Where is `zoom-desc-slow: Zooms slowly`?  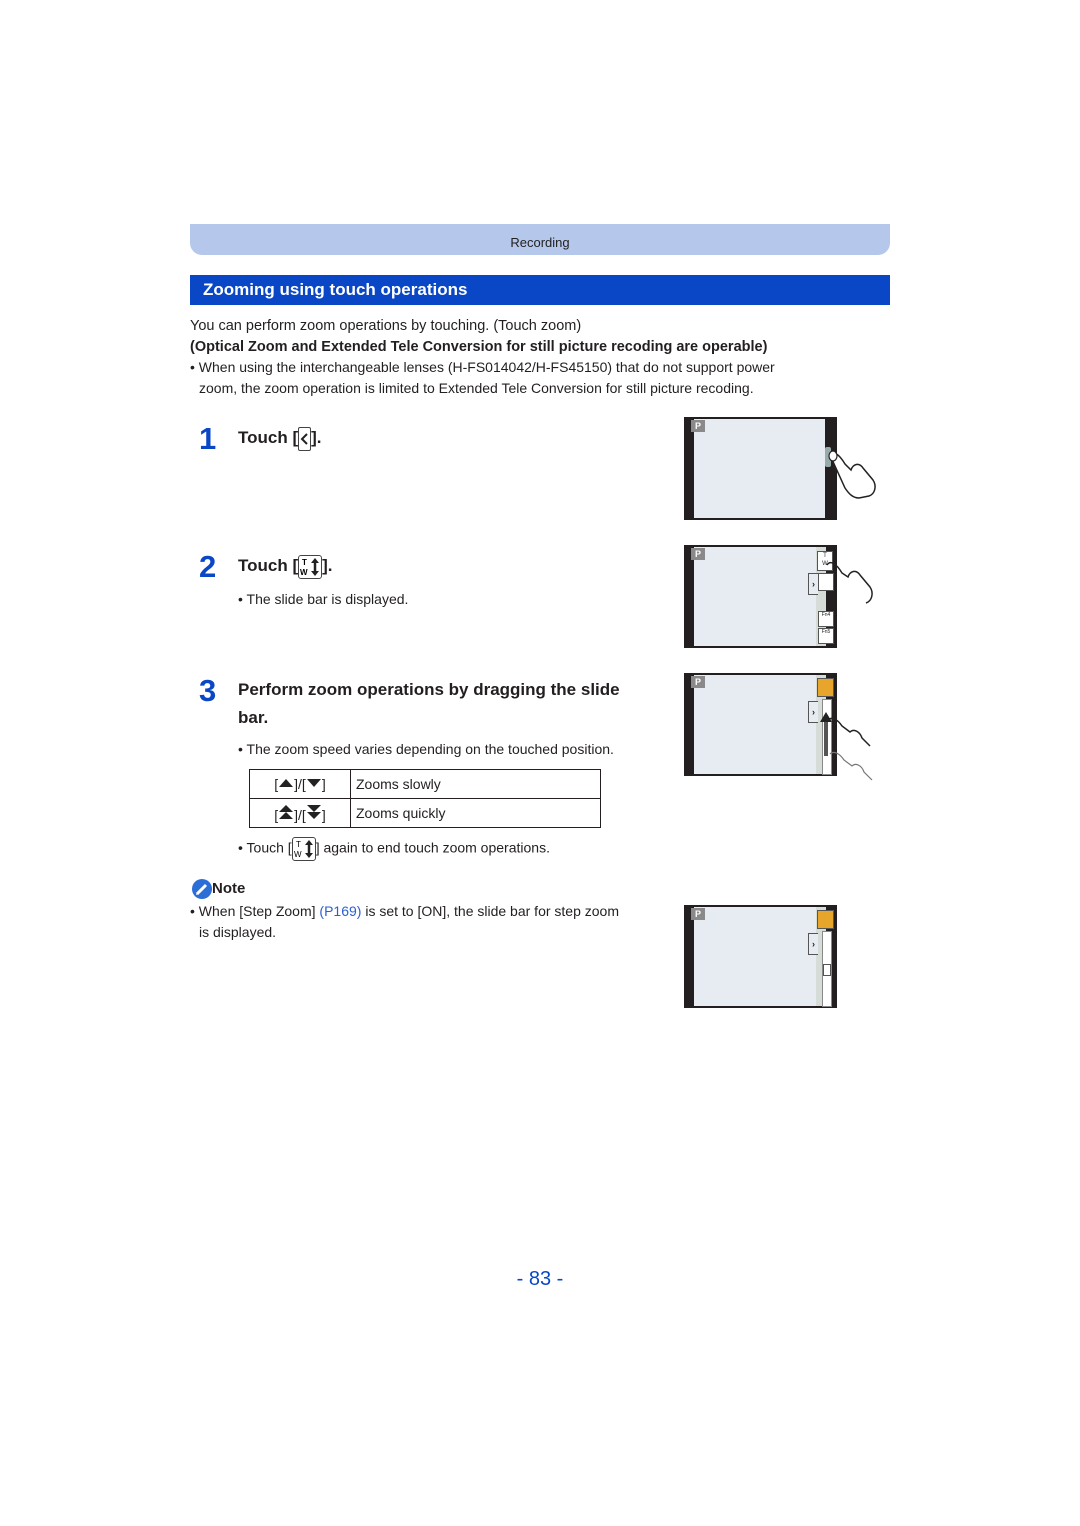 zoom-desc-slow: Zooms slowly is located at coordinates (475, 784).